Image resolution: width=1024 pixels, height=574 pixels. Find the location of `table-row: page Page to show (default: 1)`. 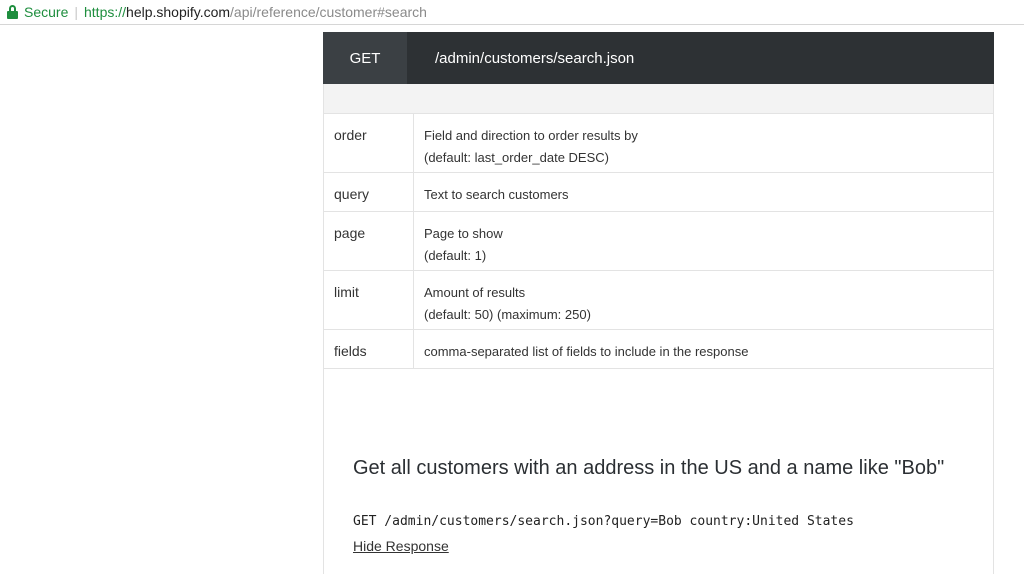

table-row: page Page to show (default: 1) is located at coordinates (658, 241).